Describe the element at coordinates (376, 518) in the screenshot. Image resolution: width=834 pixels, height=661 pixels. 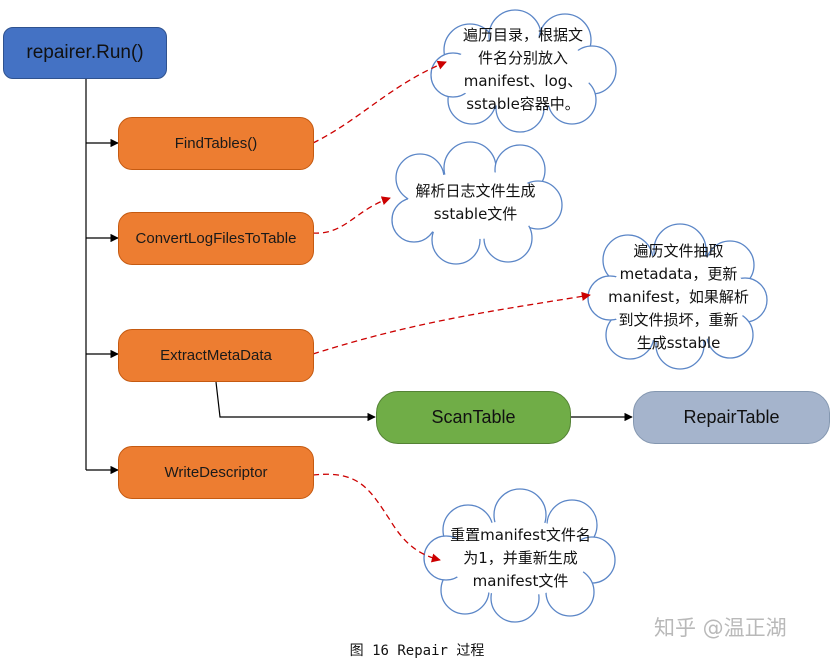
I see `note-arrow-writedescriptor` at that location.